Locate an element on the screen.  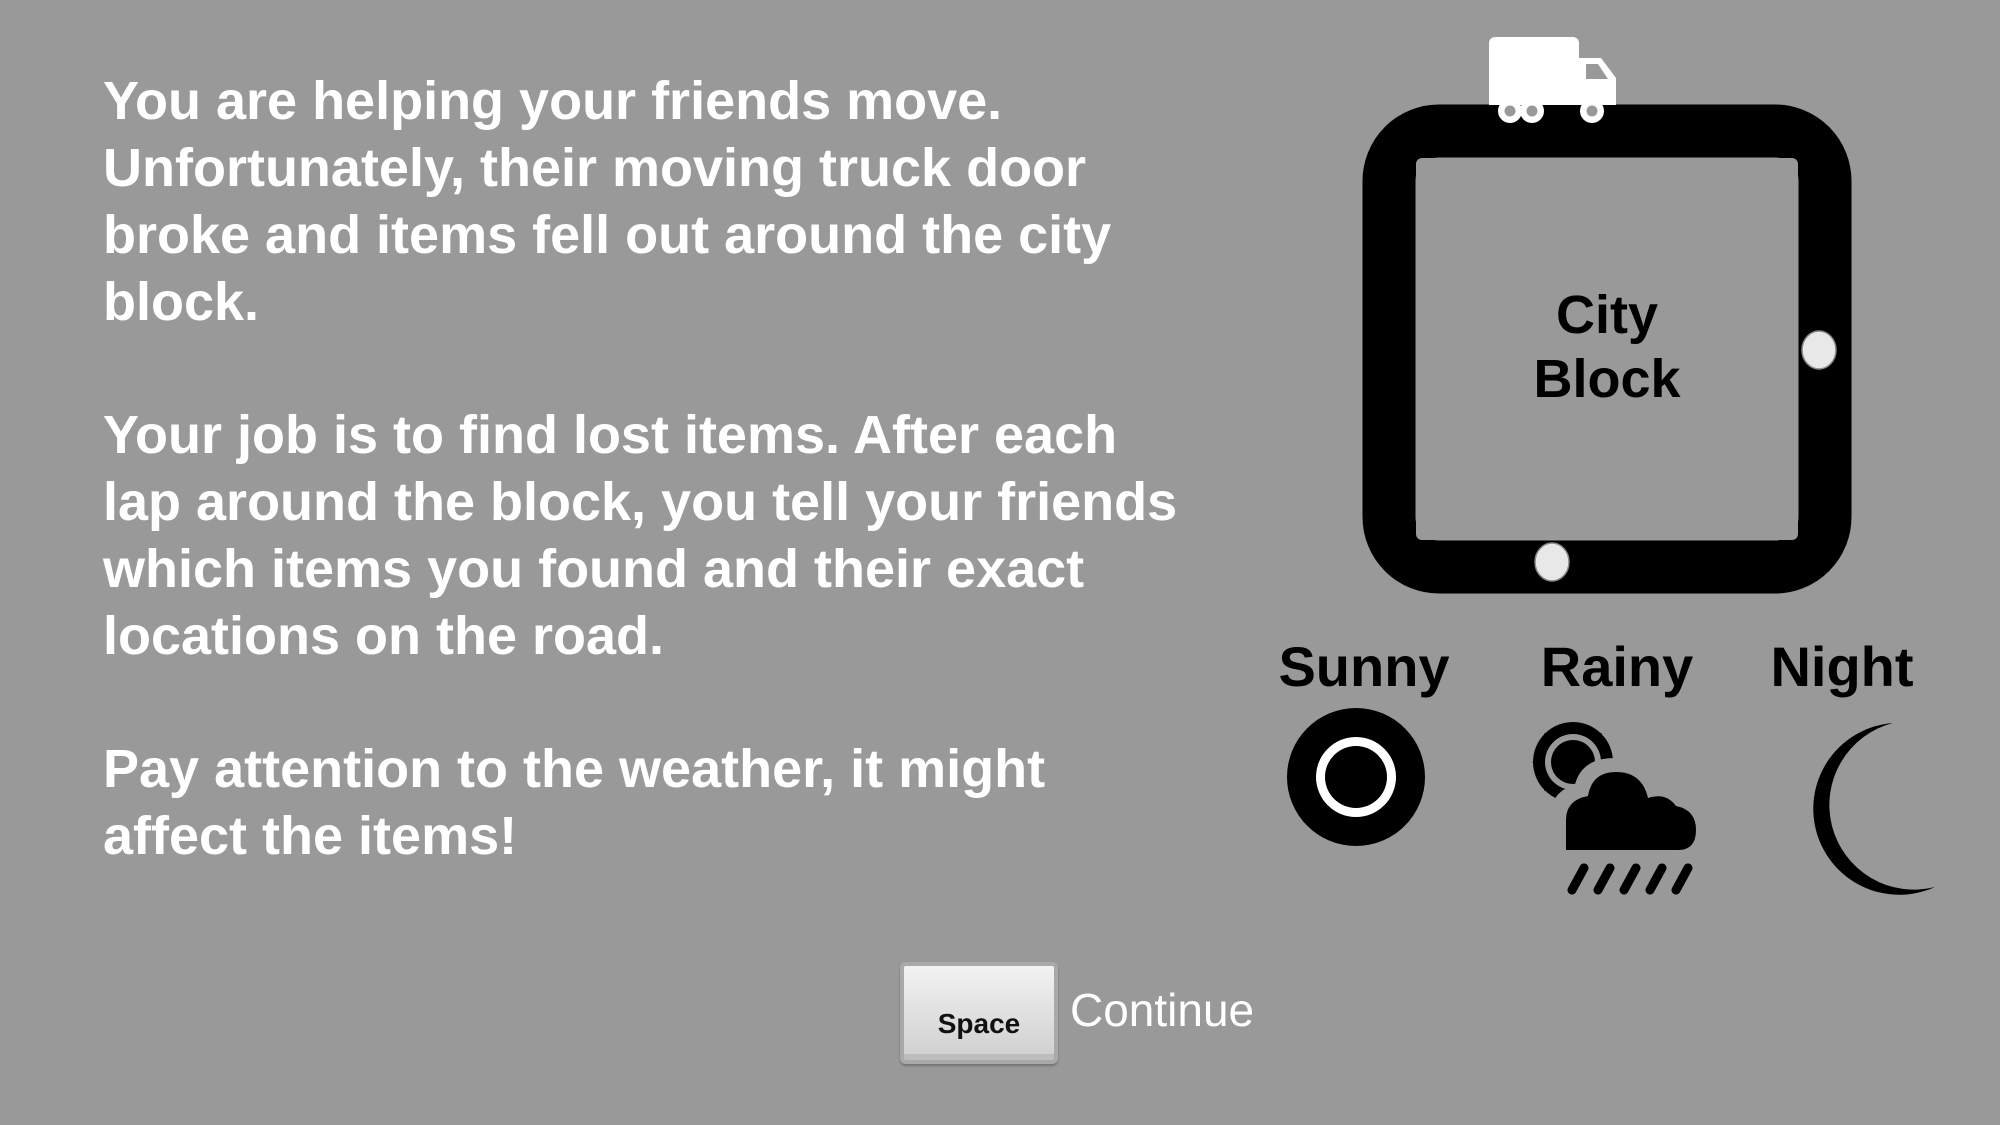
continue-label: Continue is located at coordinates (1162, 1010).